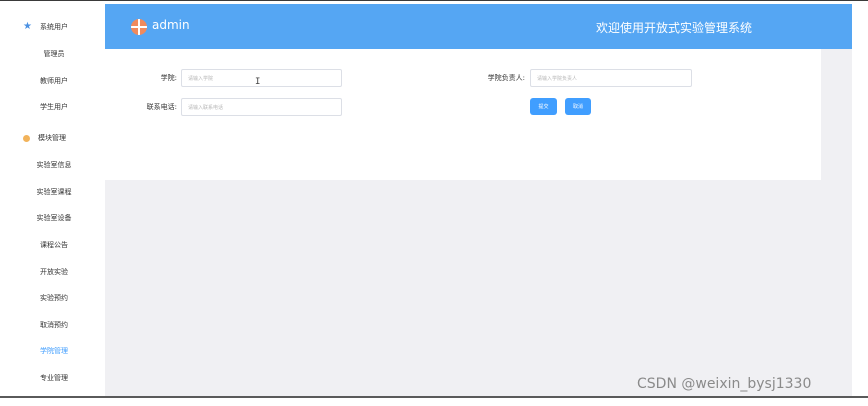 This screenshot has height=406, width=868. What do you see at coordinates (434, 0) in the screenshot?
I see `window-top-border` at bounding box center [434, 0].